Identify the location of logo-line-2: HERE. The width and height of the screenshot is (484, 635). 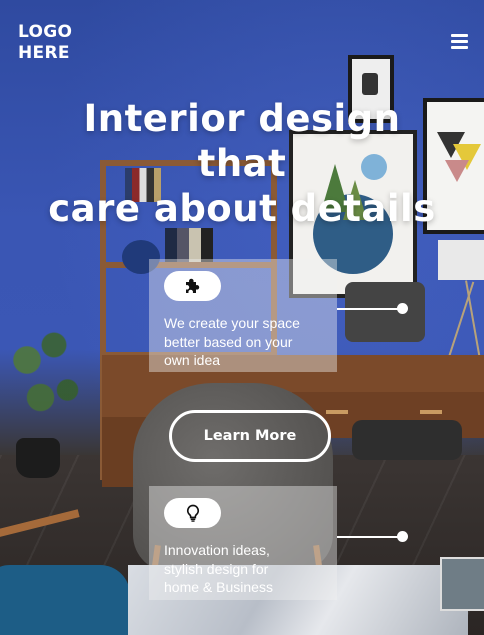
(44, 53).